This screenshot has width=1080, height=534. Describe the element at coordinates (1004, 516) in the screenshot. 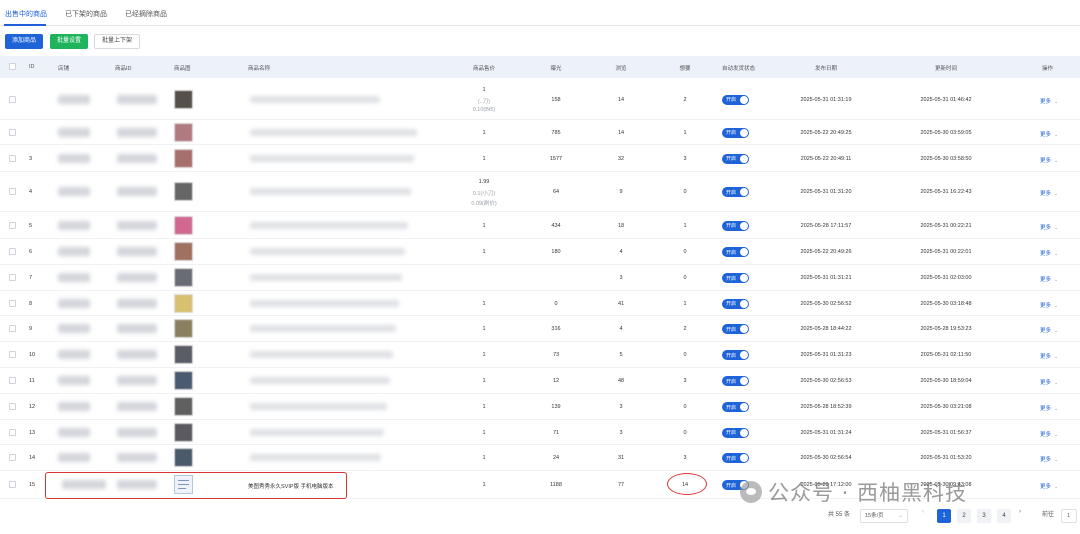

I see `page-number: 4` at that location.